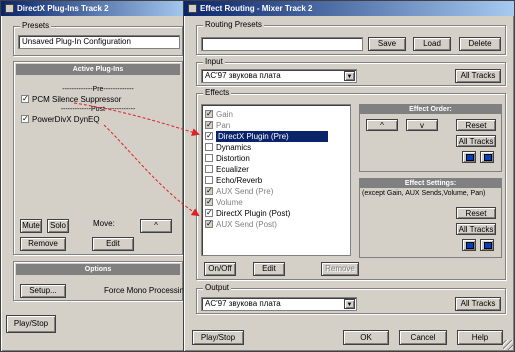 Image resolution: width=515 pixels, height=352 pixels. I want to click on post-separator: -------------Post-------------, so click(98, 109).